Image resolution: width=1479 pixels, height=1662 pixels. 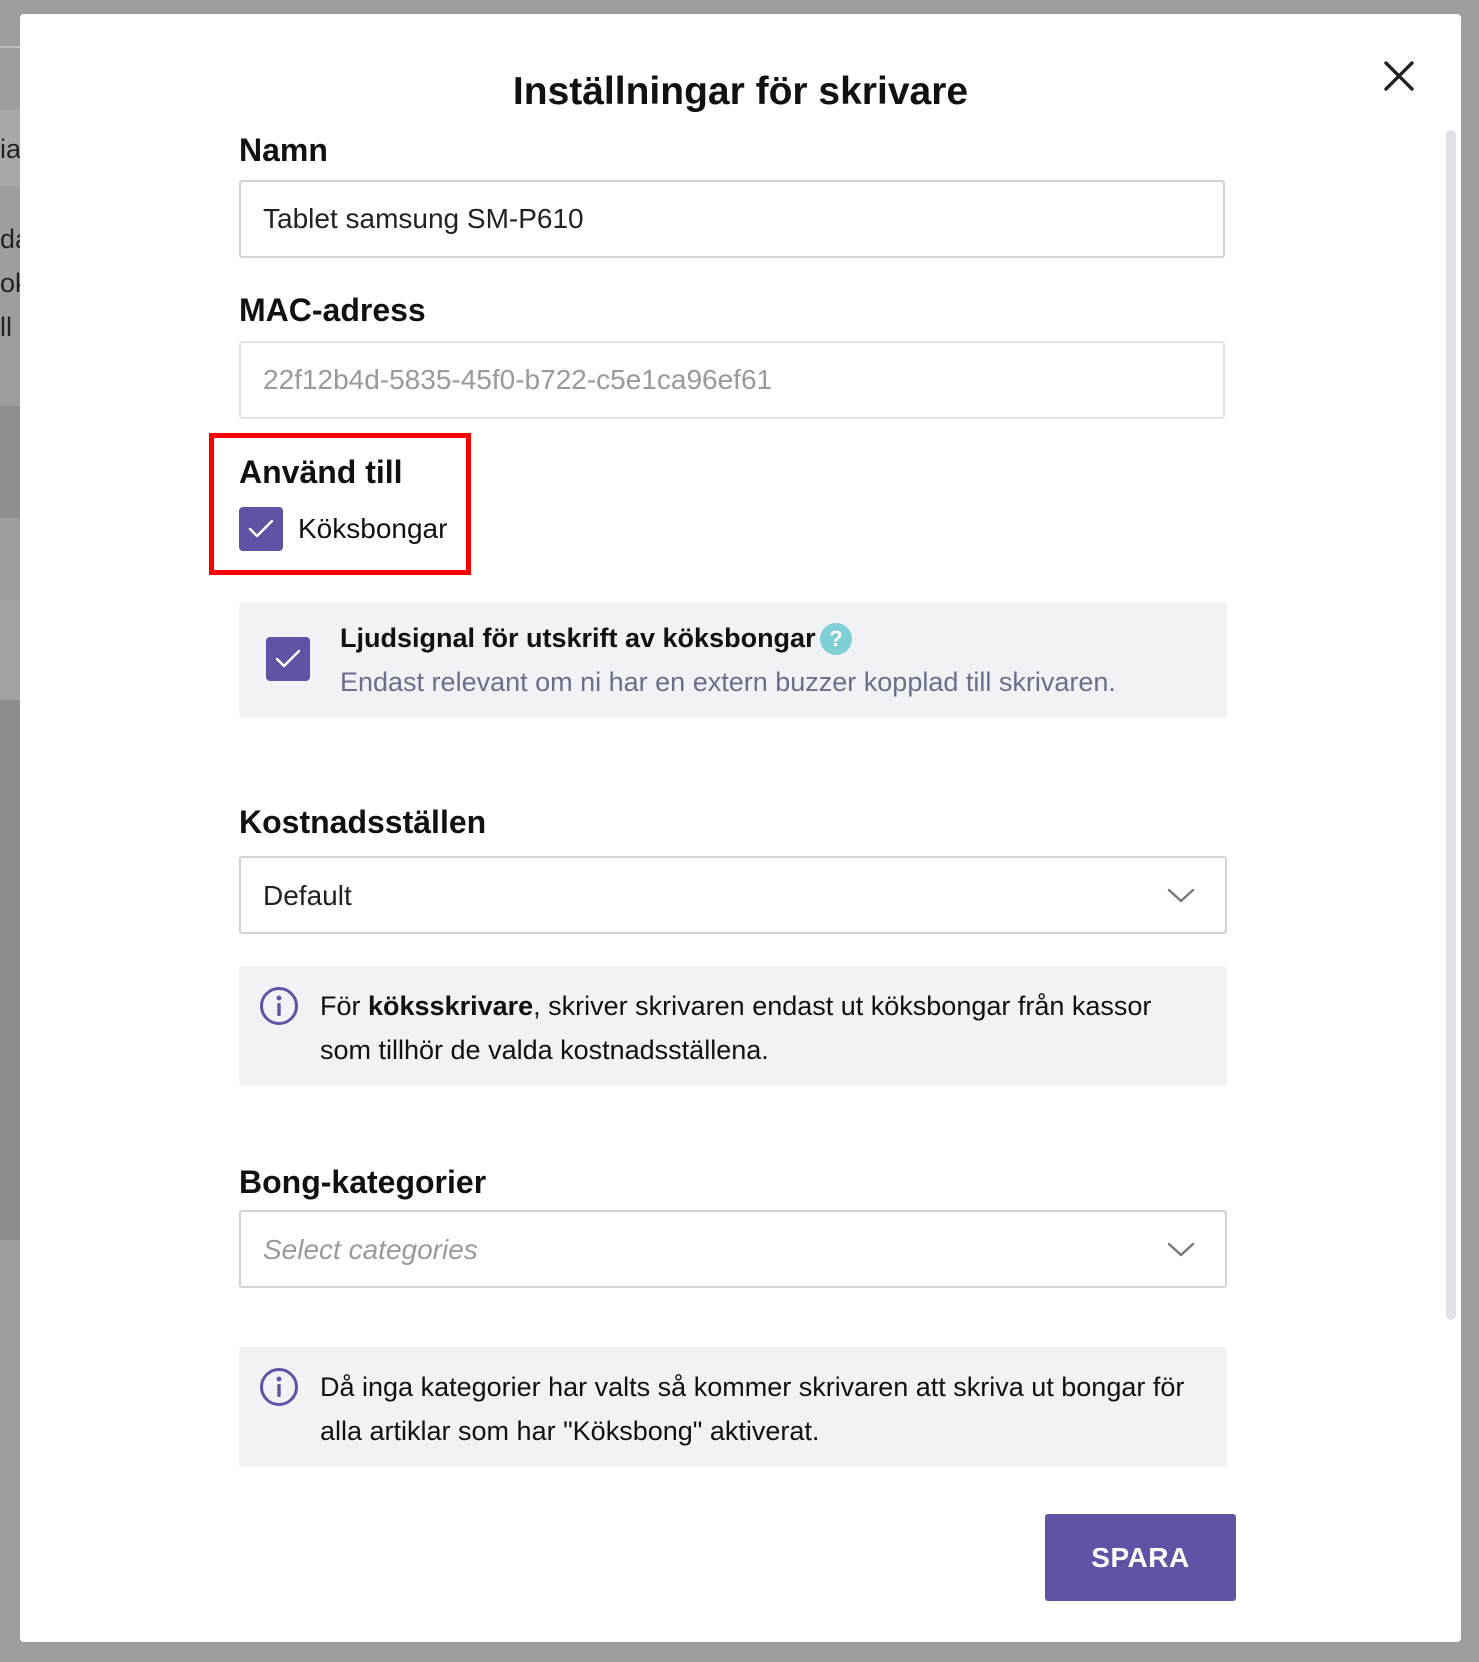 What do you see at coordinates (733, 660) in the screenshot?
I see `buzzer-panel` at bounding box center [733, 660].